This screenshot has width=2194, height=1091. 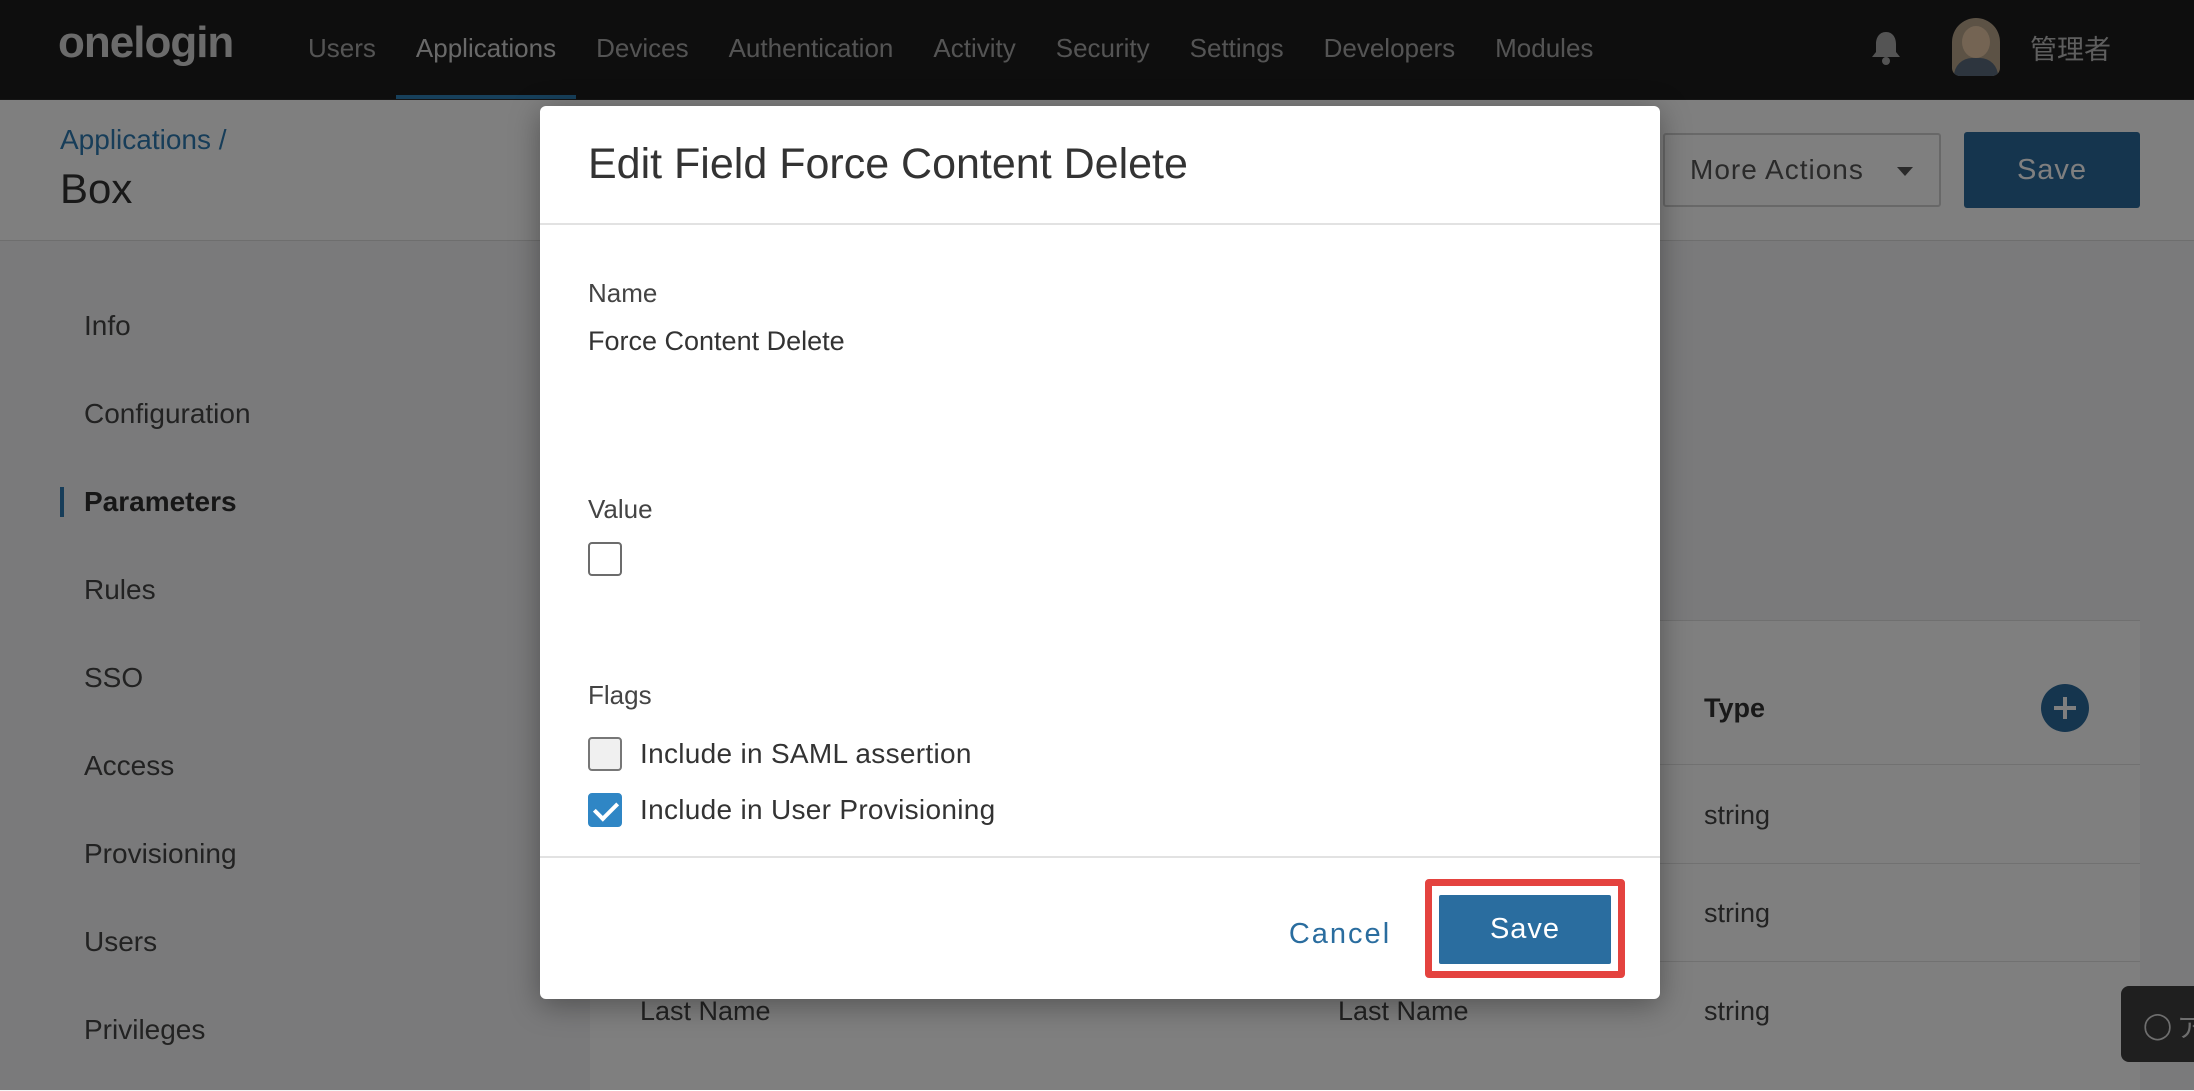 I want to click on dialog-footer-divider, so click(x=1100, y=857).